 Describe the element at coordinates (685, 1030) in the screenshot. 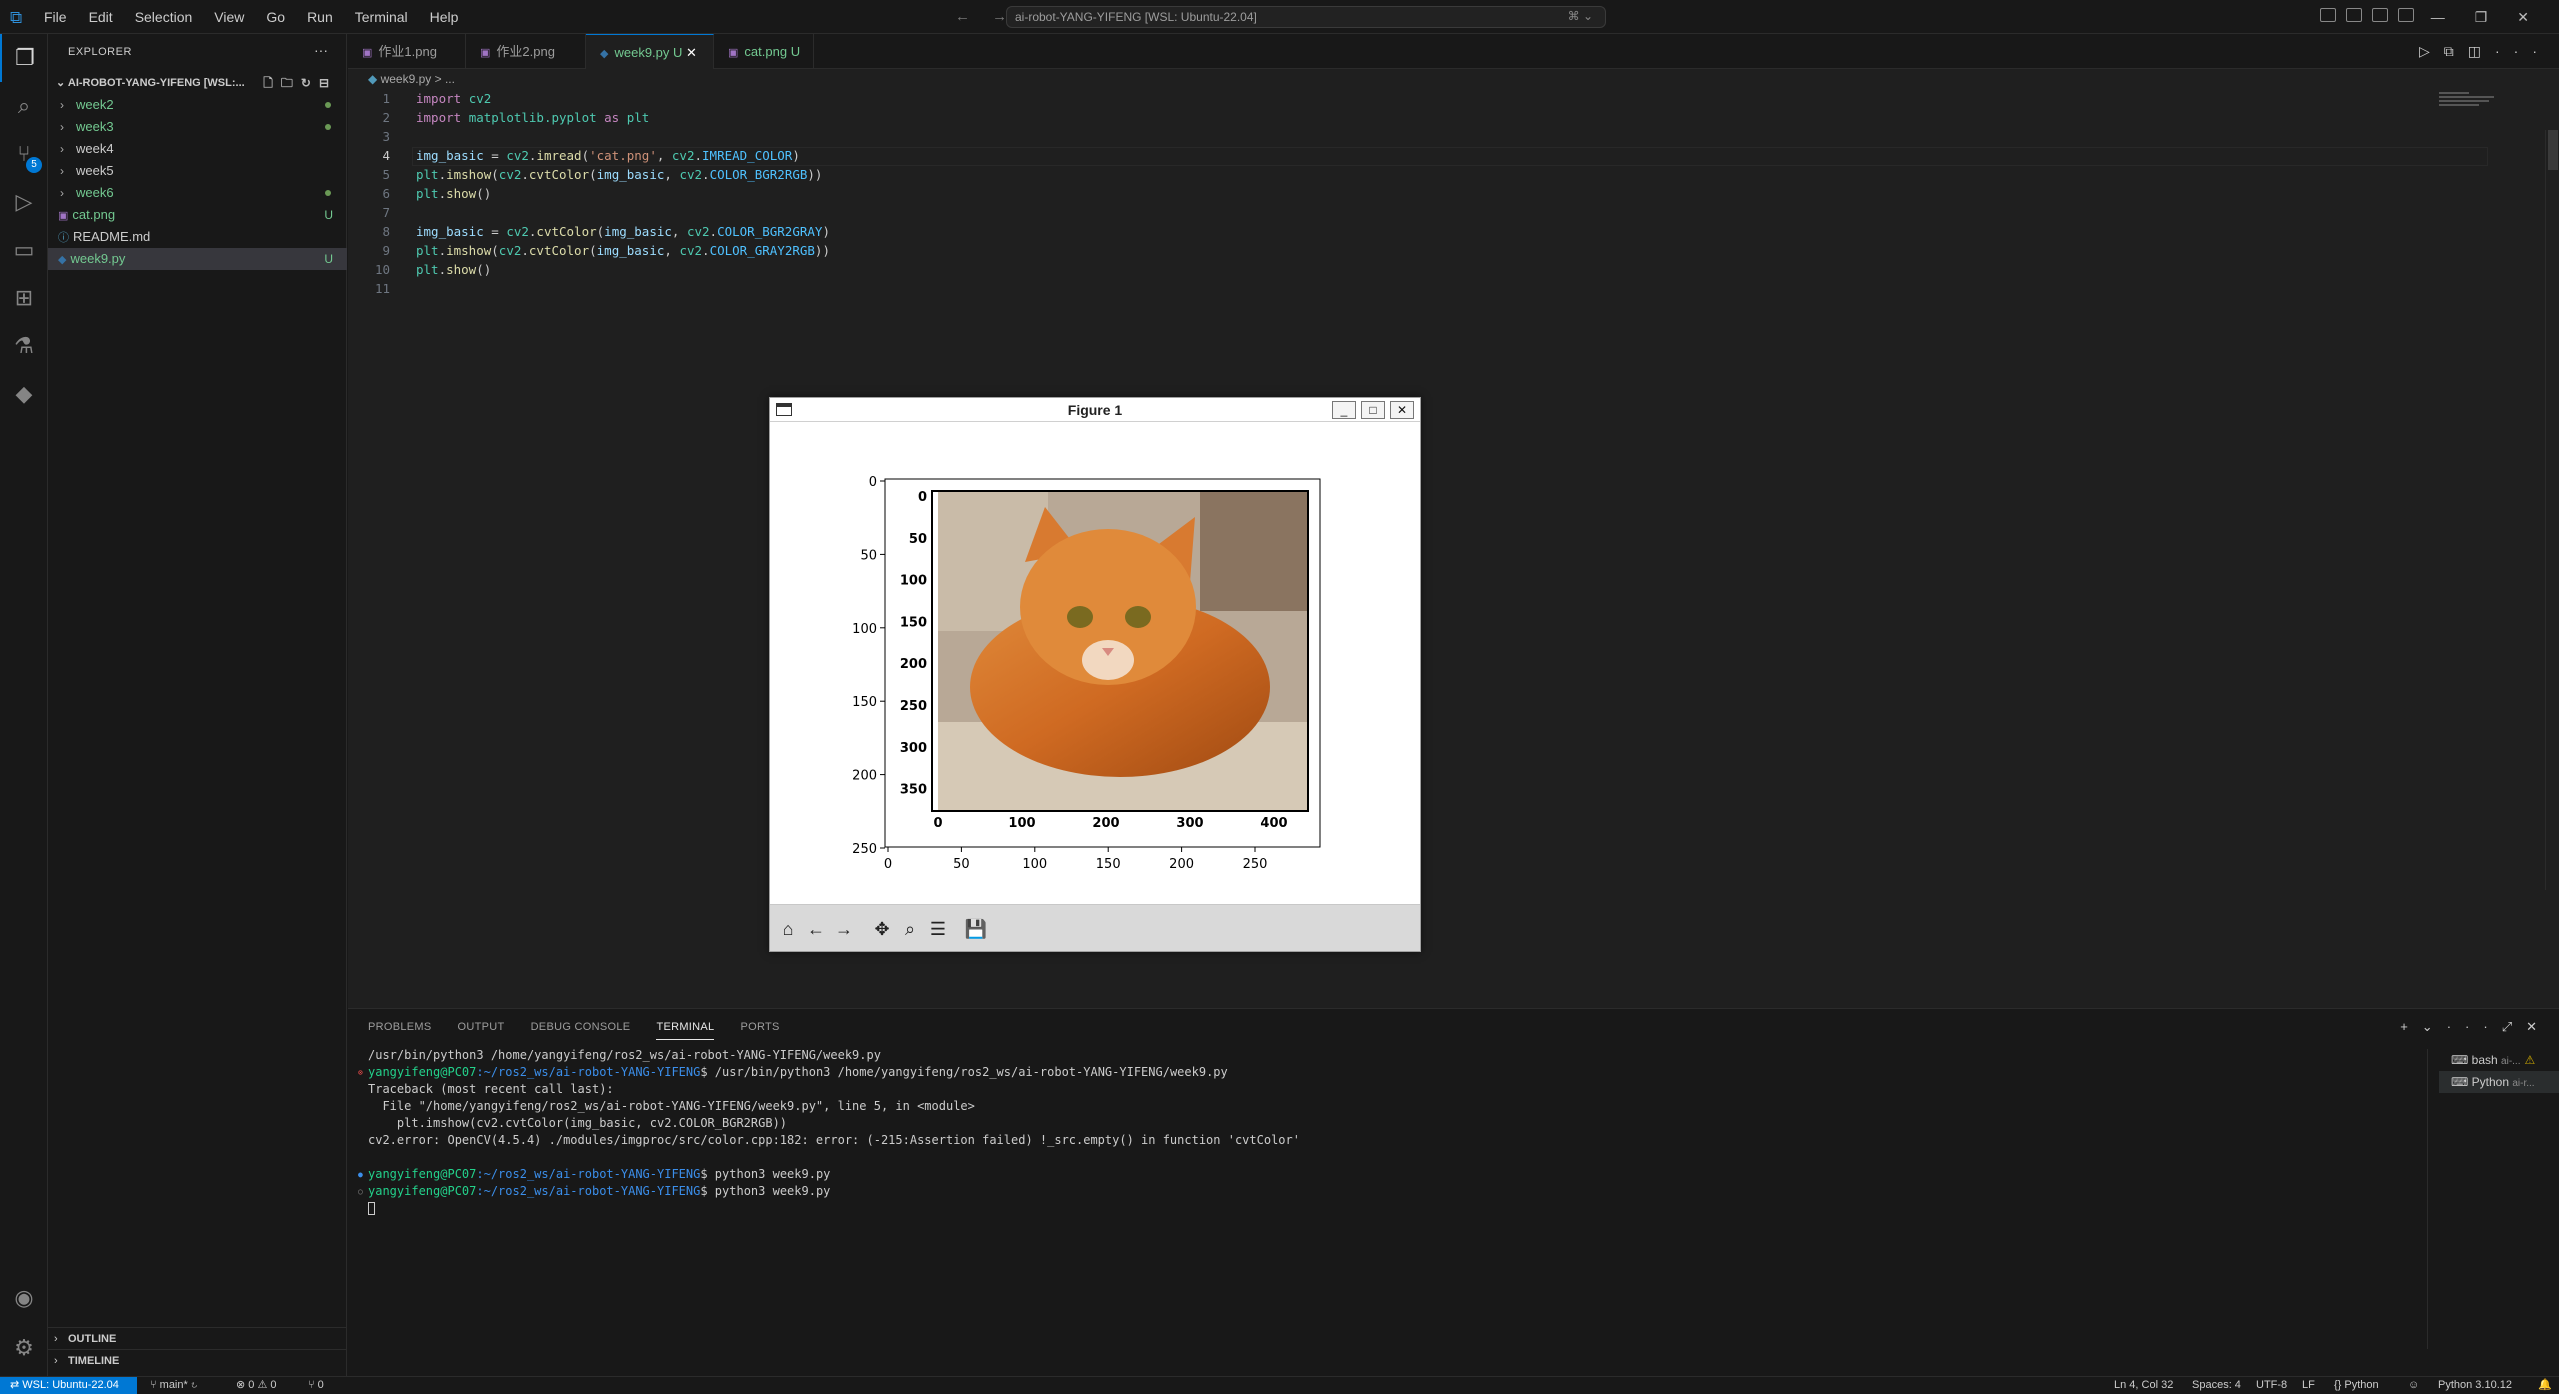

I see `tab-terminal: TERMINAL` at that location.